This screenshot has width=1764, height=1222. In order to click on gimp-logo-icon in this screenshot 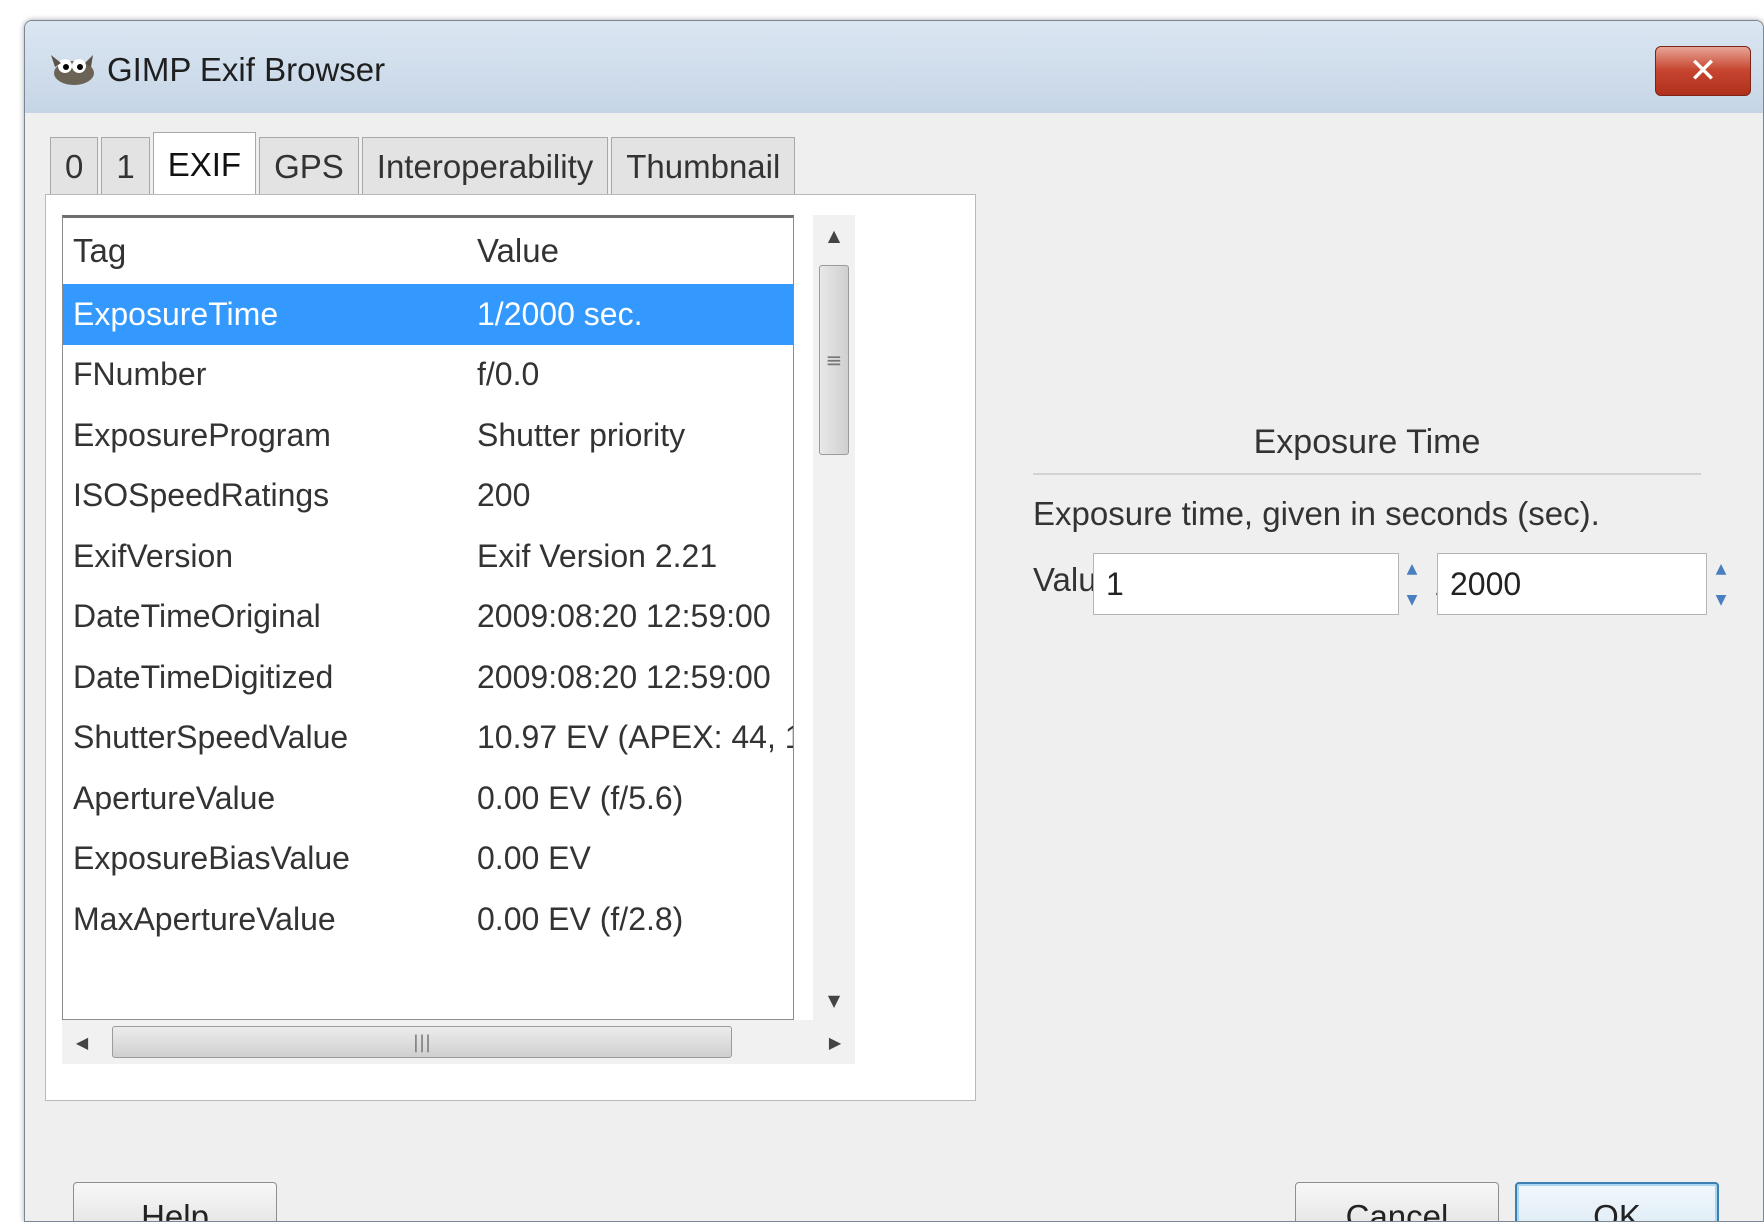, I will do `click(72, 70)`.